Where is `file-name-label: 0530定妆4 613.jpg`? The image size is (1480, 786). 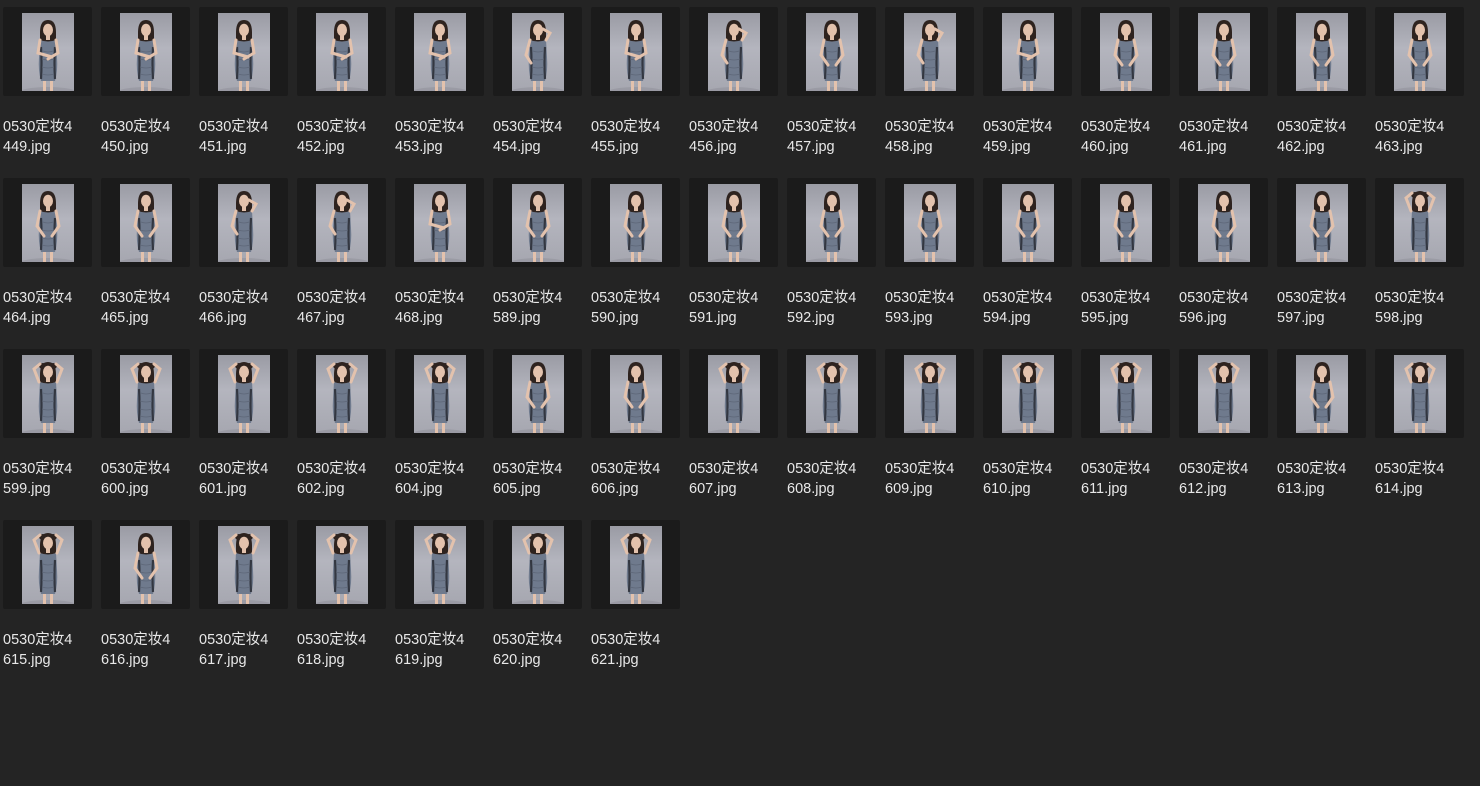 file-name-label: 0530定妆4 613.jpg is located at coordinates (1323, 479).